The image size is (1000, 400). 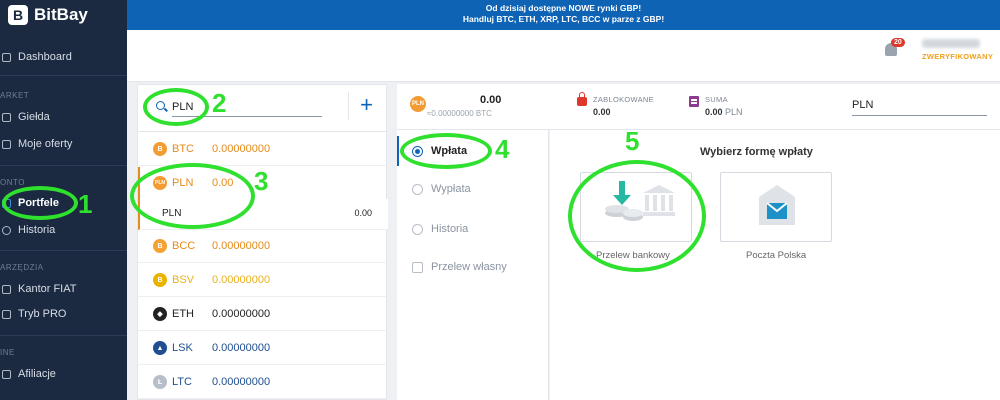 I want to click on wallet-row-bcc: B BCC 0.00000000, so click(x=263, y=246).